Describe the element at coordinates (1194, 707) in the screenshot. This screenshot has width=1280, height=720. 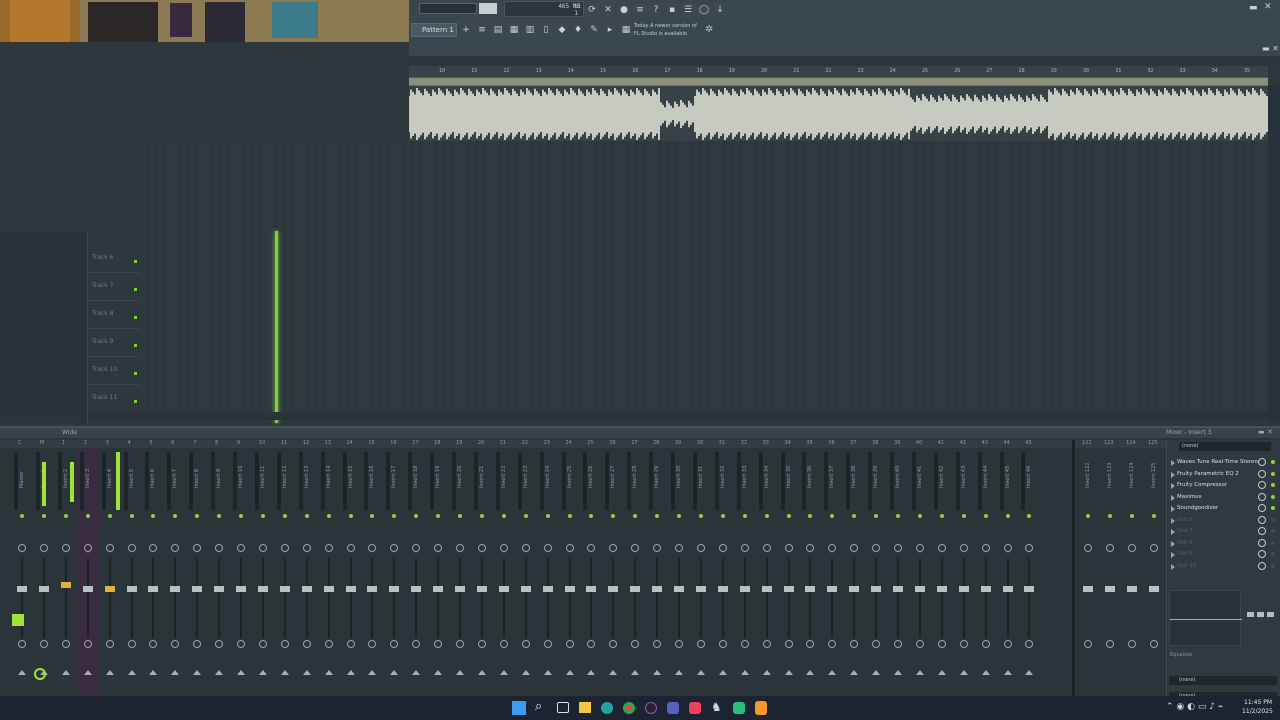
I see `tray-icons: ⌃ ◉ ◐ ▭ ♪ ⌁` at that location.